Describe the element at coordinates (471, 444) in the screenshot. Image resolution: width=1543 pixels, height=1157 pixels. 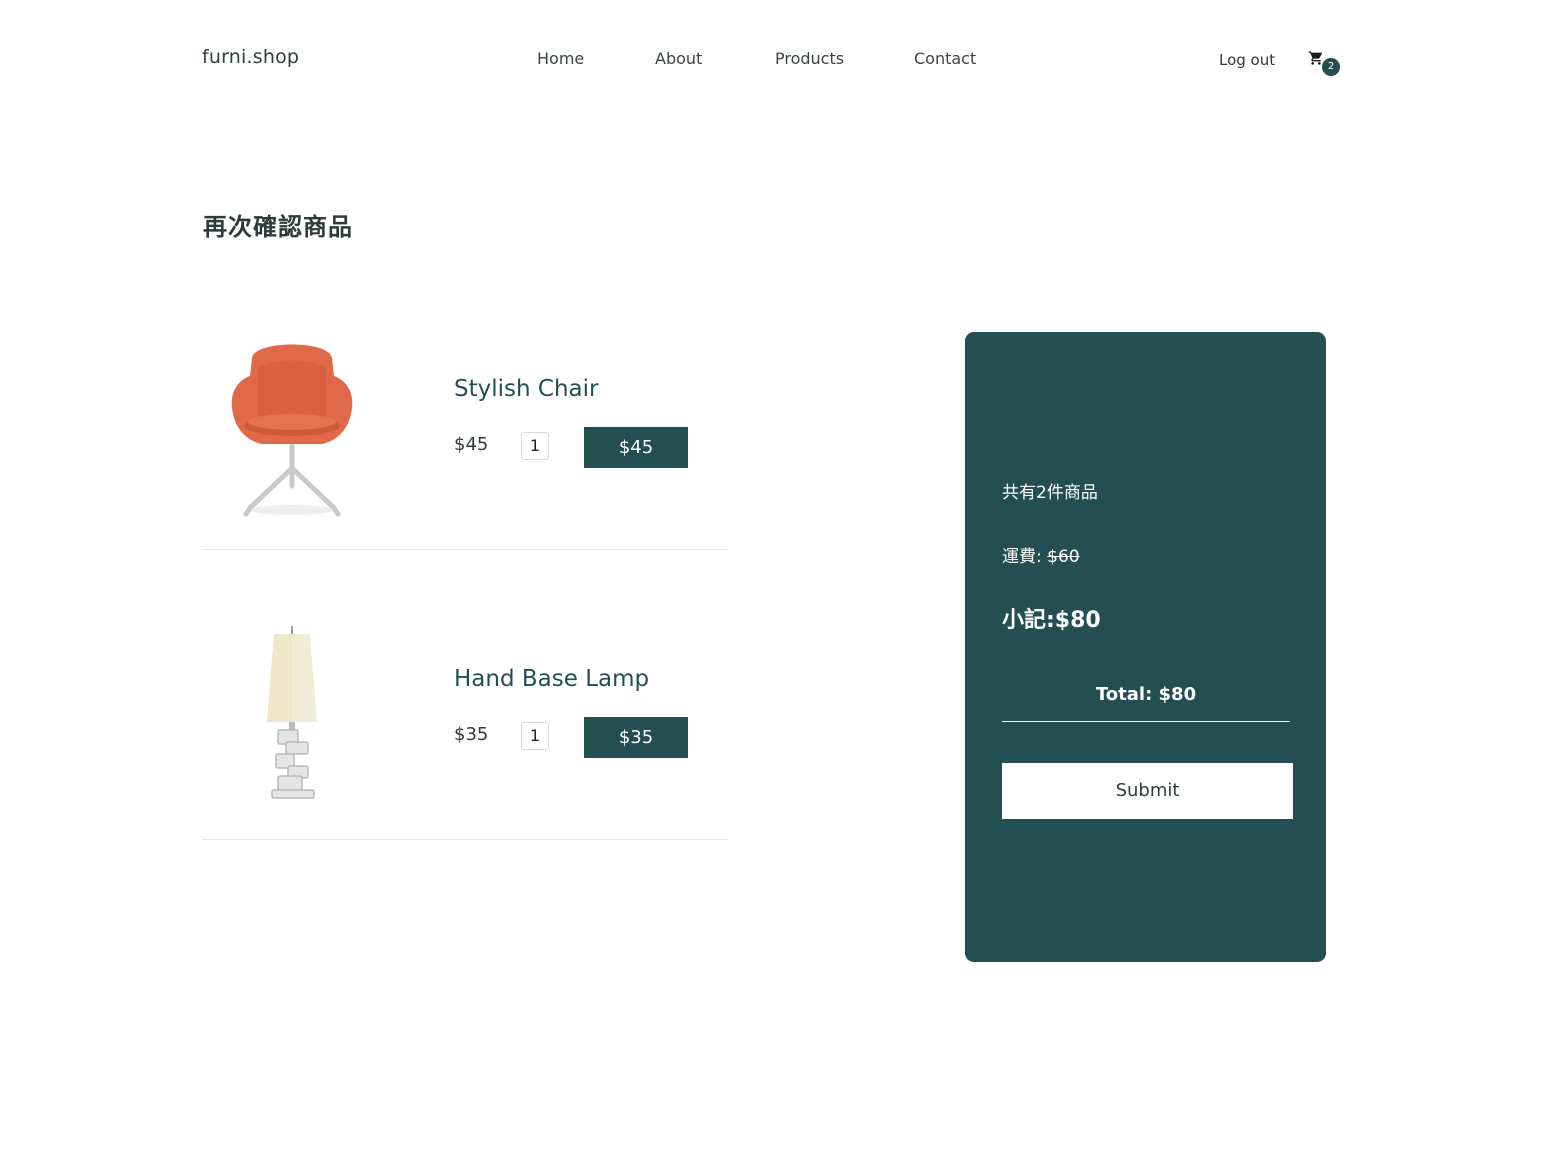
I see `product-price: $45` at that location.